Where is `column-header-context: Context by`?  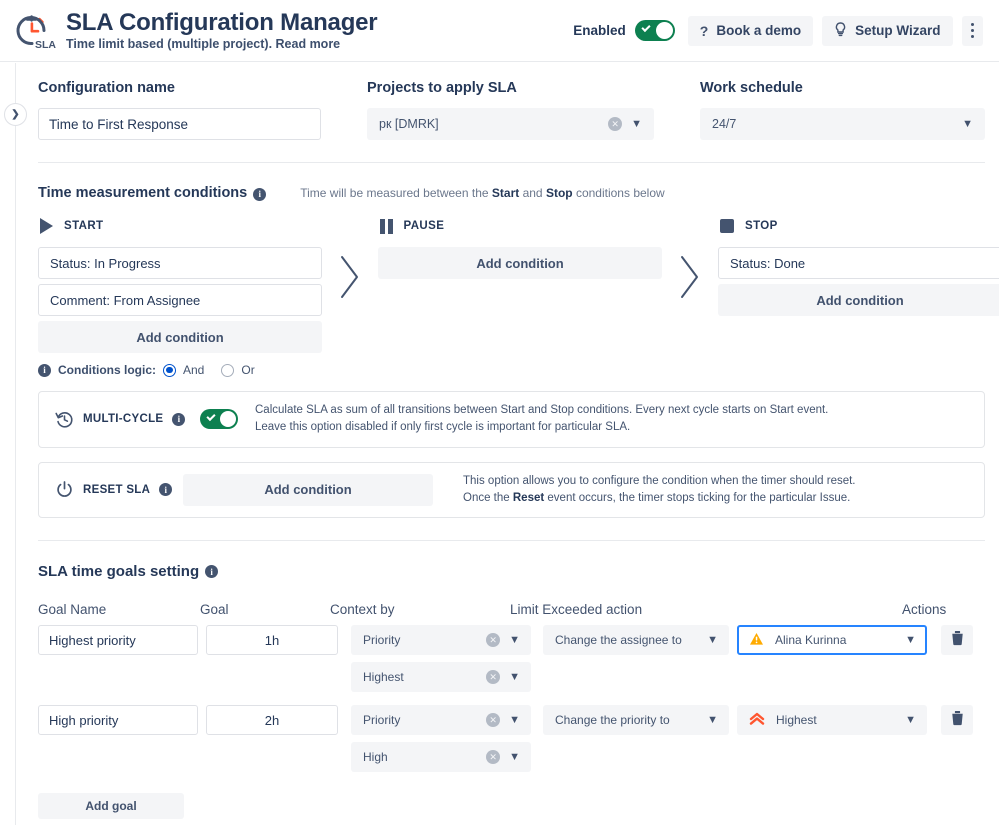 column-header-context: Context by is located at coordinates (362, 609).